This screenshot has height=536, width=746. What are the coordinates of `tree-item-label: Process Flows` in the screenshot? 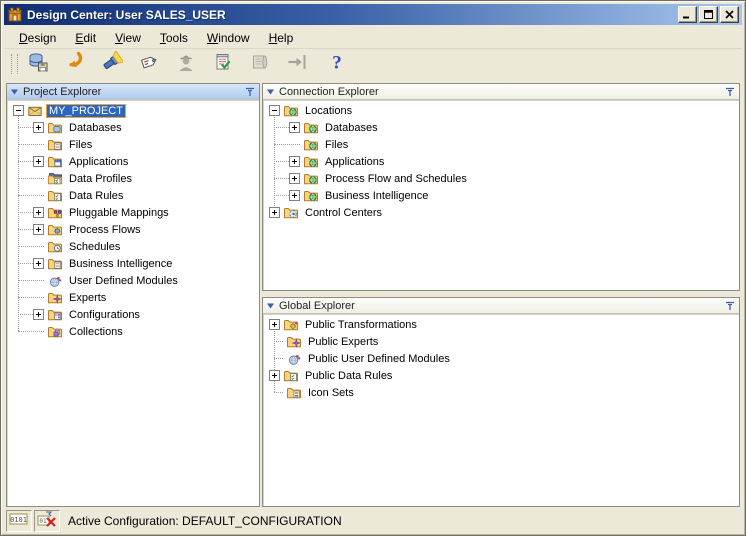 It's located at (105, 229).